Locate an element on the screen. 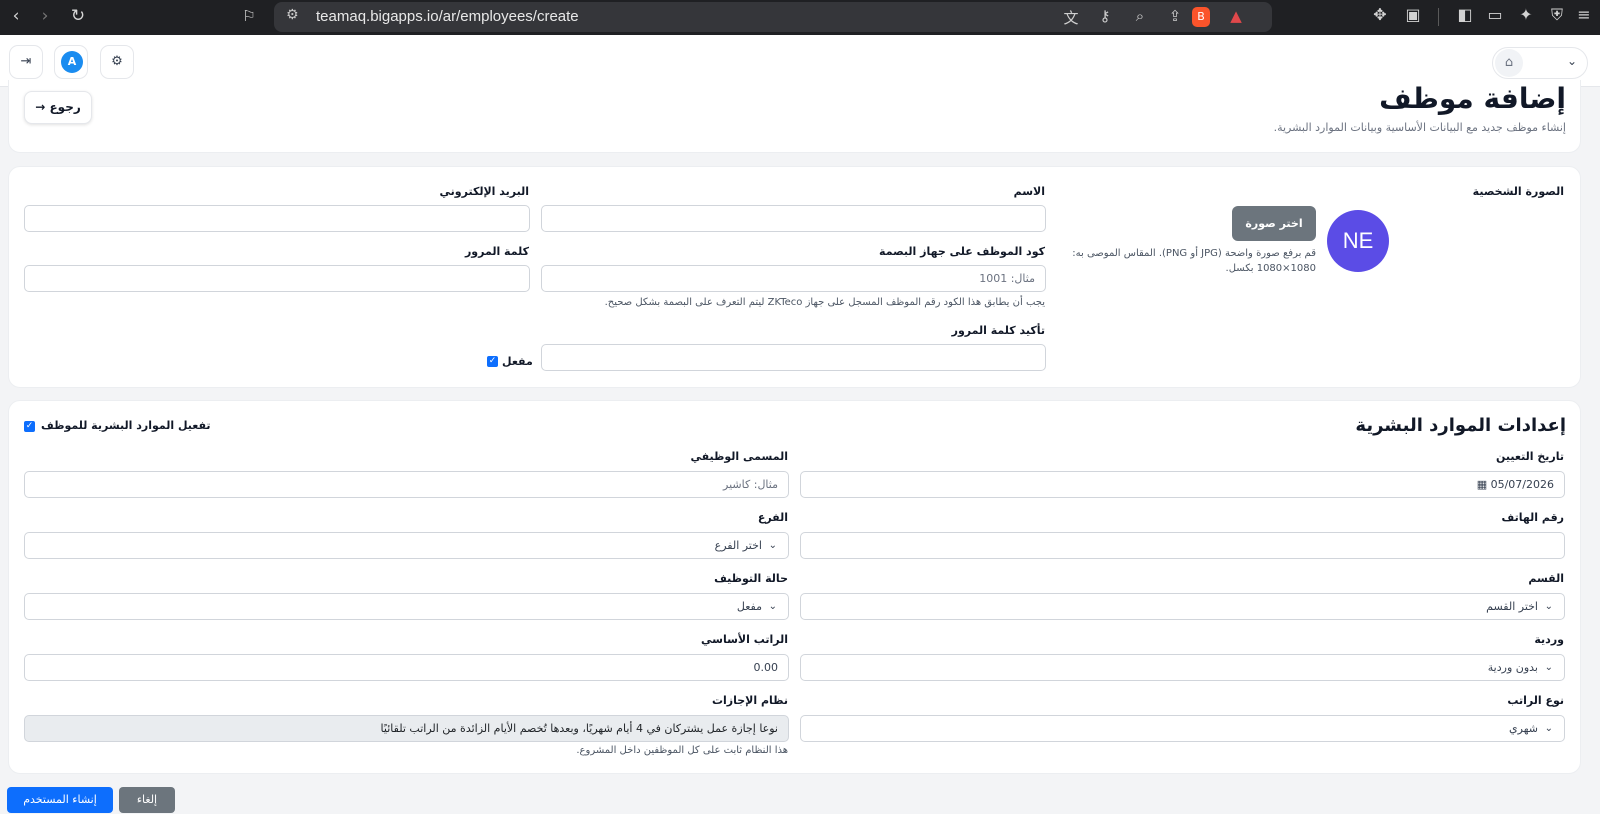 The image size is (1600, 814). leave-system-label: نظام الإجازات is located at coordinates (749, 700).